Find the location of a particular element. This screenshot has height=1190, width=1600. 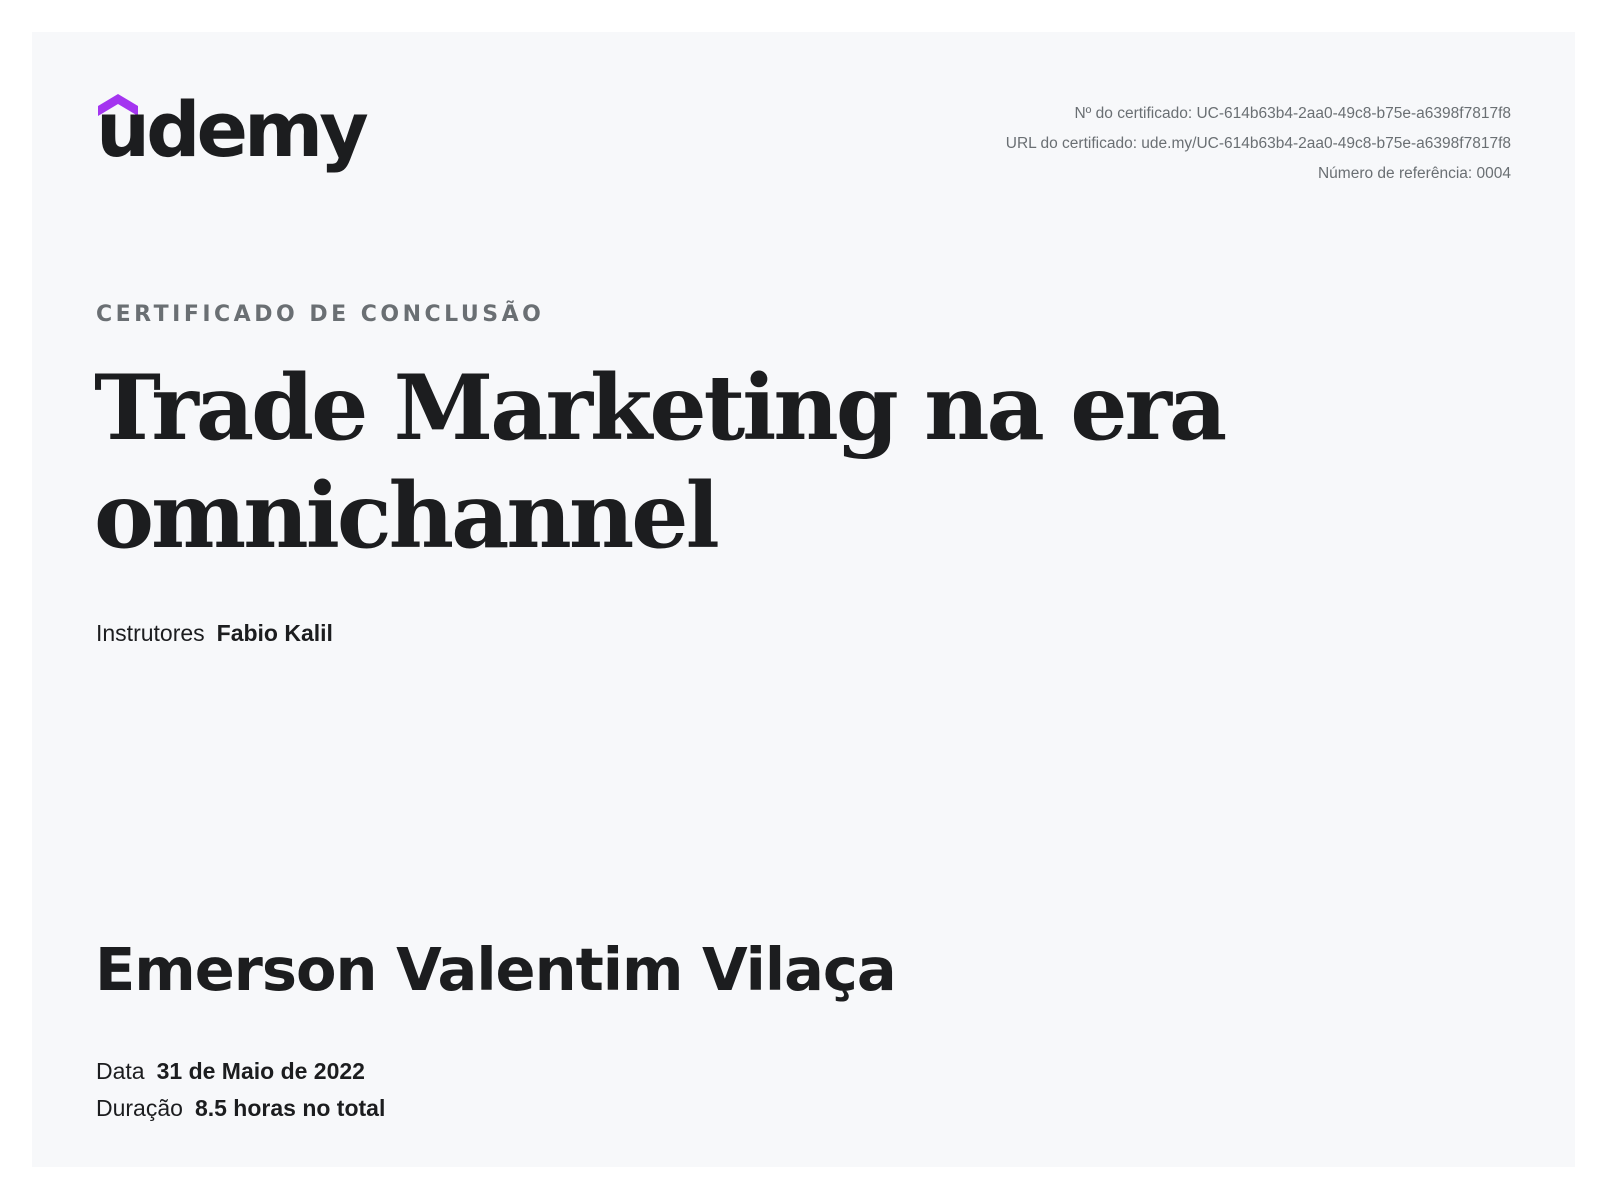

instructors-row: Instrutores Fabio Kalil is located at coordinates (214, 633).